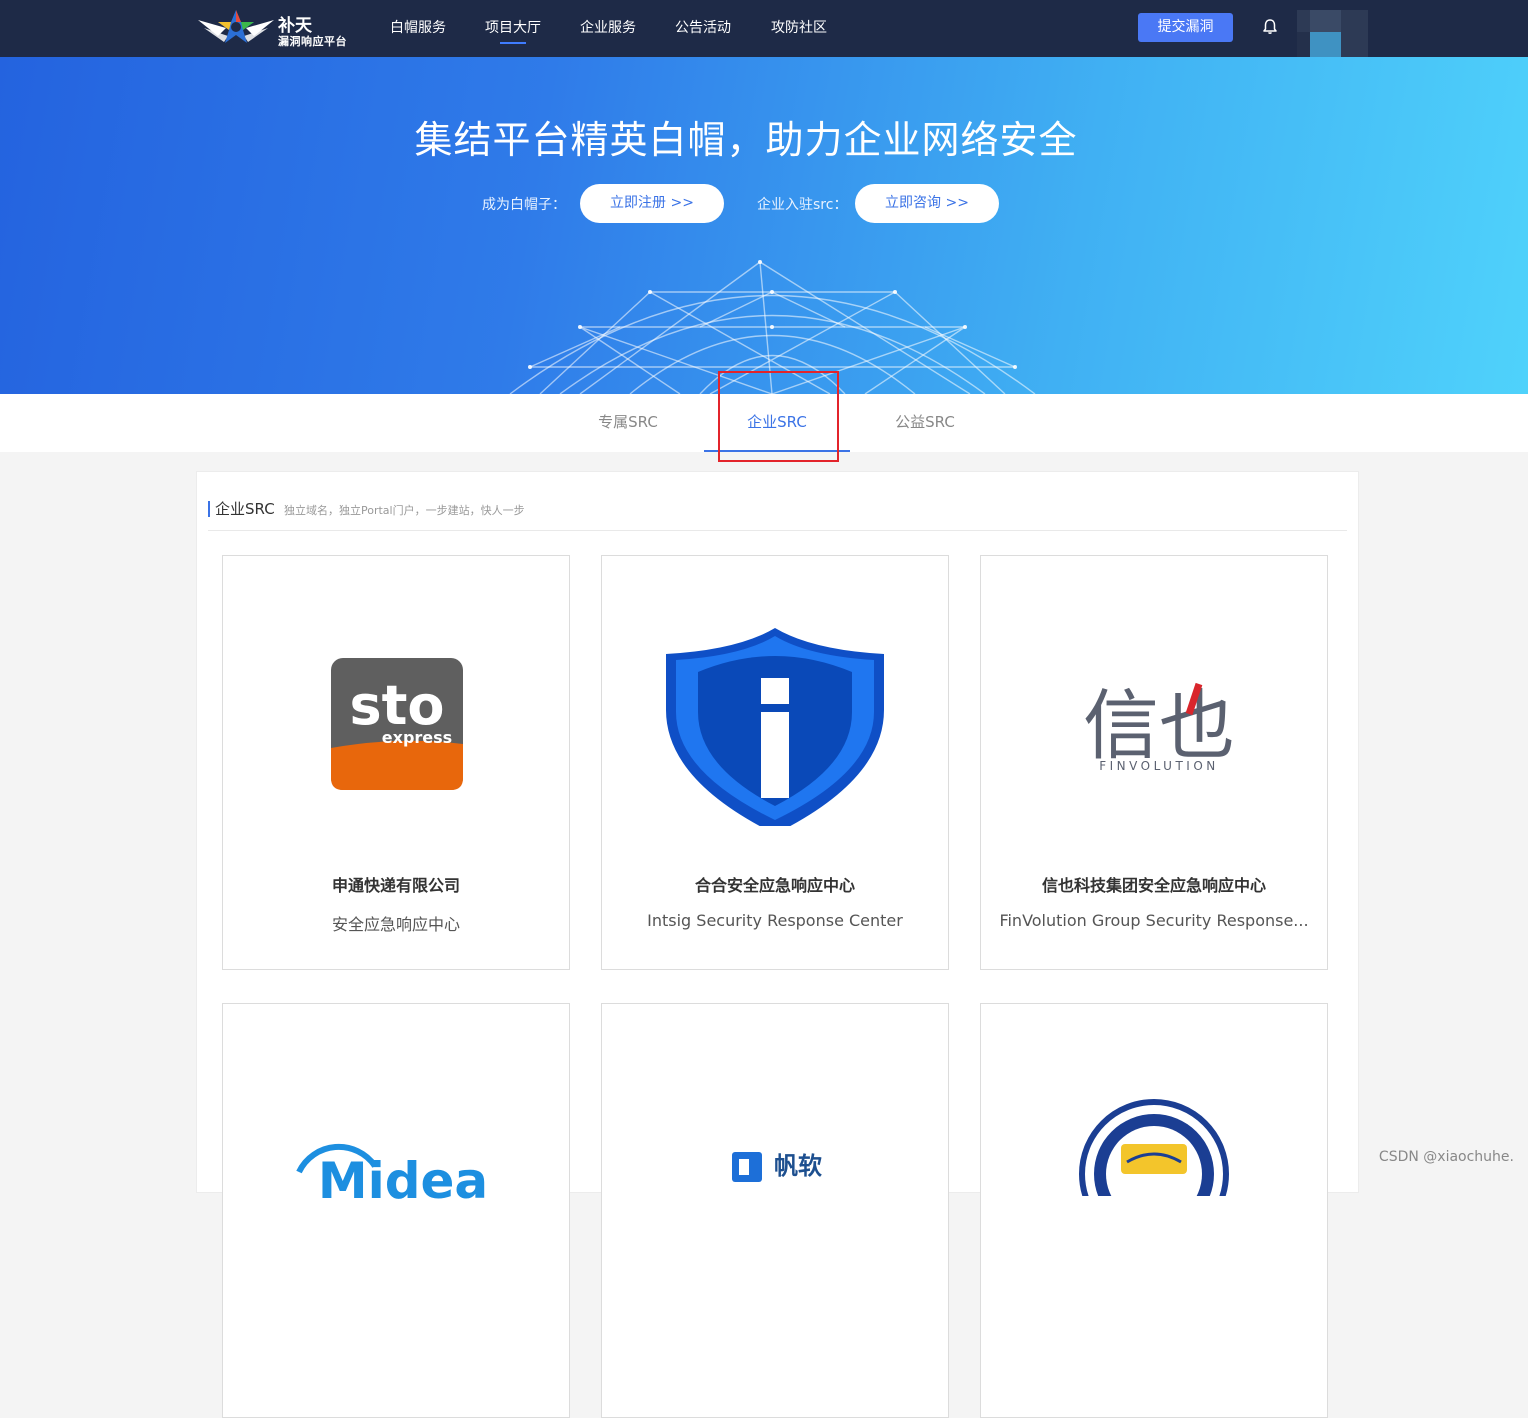 This screenshot has height=1418, width=1528. What do you see at coordinates (777, 530) in the screenshot?
I see `section-divider` at bounding box center [777, 530].